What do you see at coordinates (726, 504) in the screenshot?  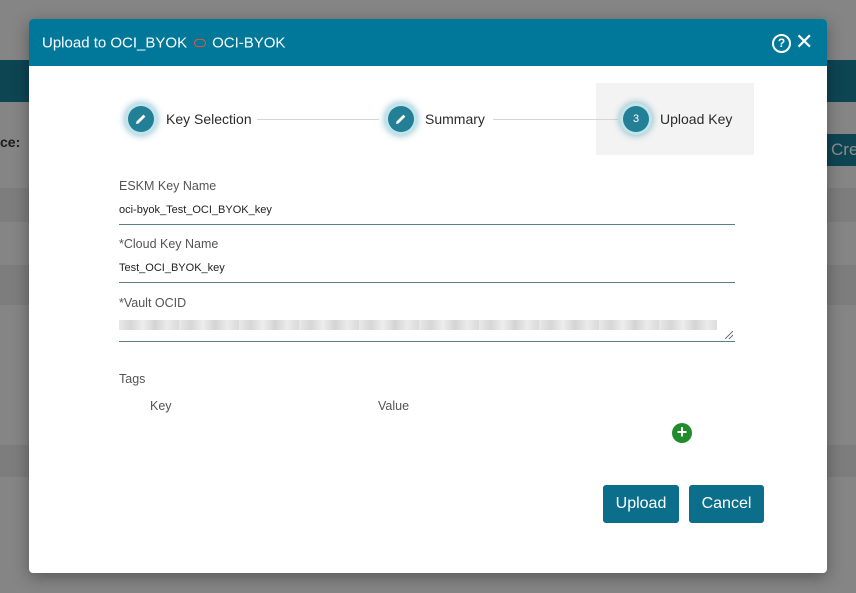 I see `cancel-button: Cancel` at bounding box center [726, 504].